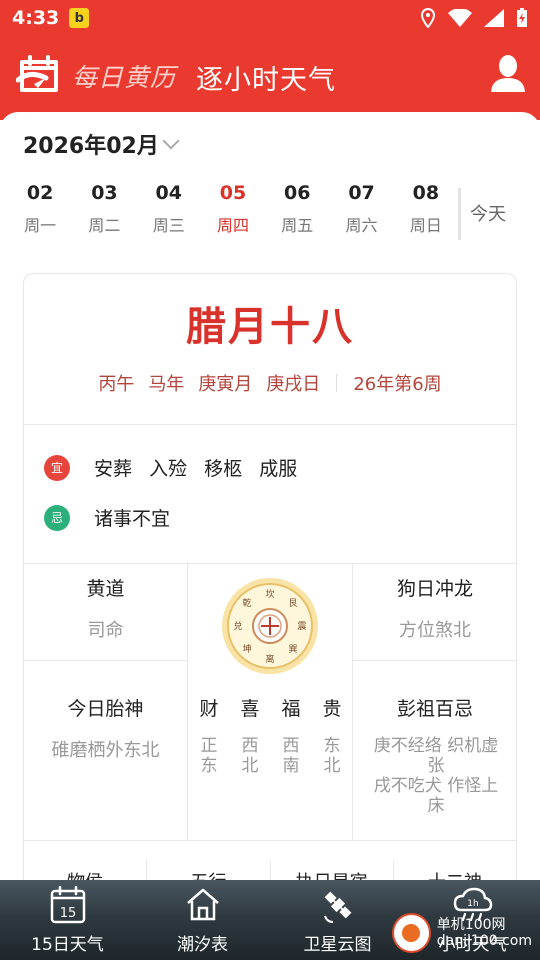 The height and width of the screenshot is (960, 540). I want to click on ji-item: 诸事不宜, so click(132, 519).